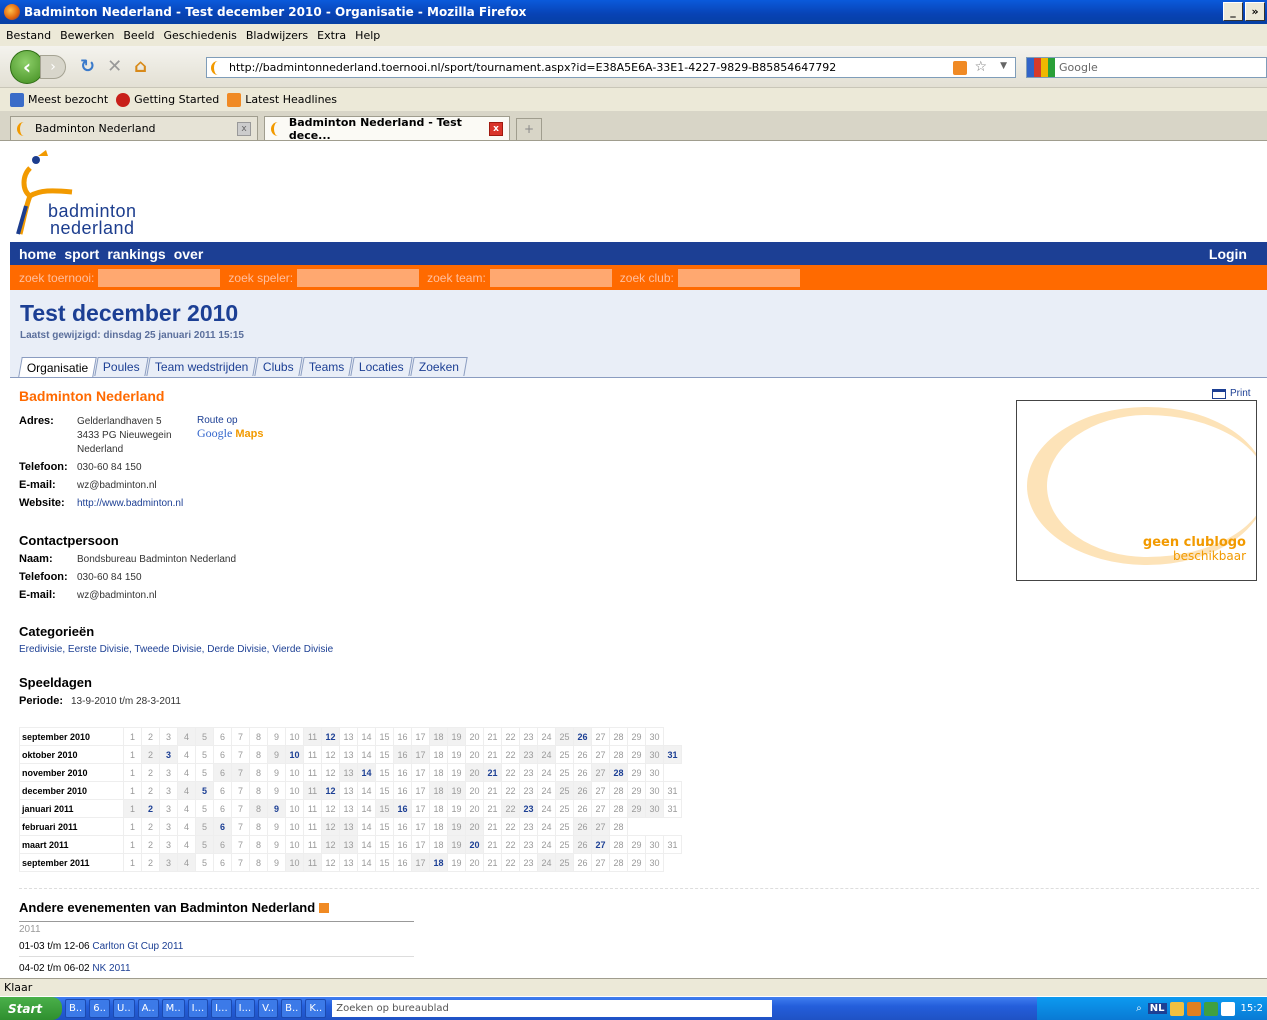 This screenshot has height=1020, width=1267. I want to click on calendar-day: 28, so click(618, 772).